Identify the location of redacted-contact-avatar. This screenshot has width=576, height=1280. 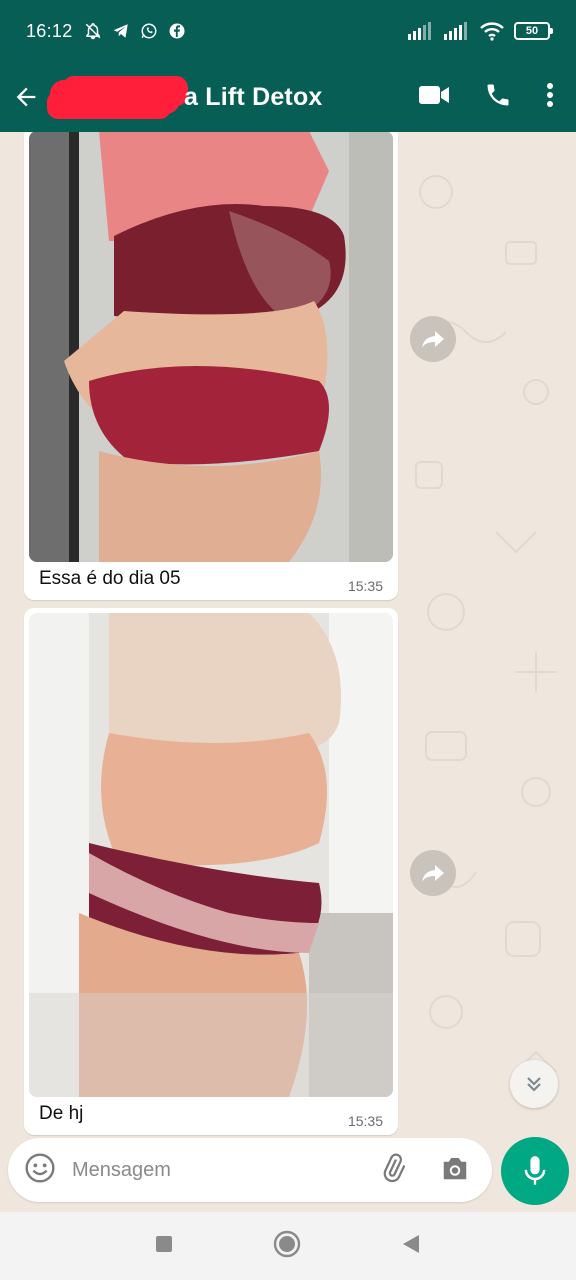
(115, 97).